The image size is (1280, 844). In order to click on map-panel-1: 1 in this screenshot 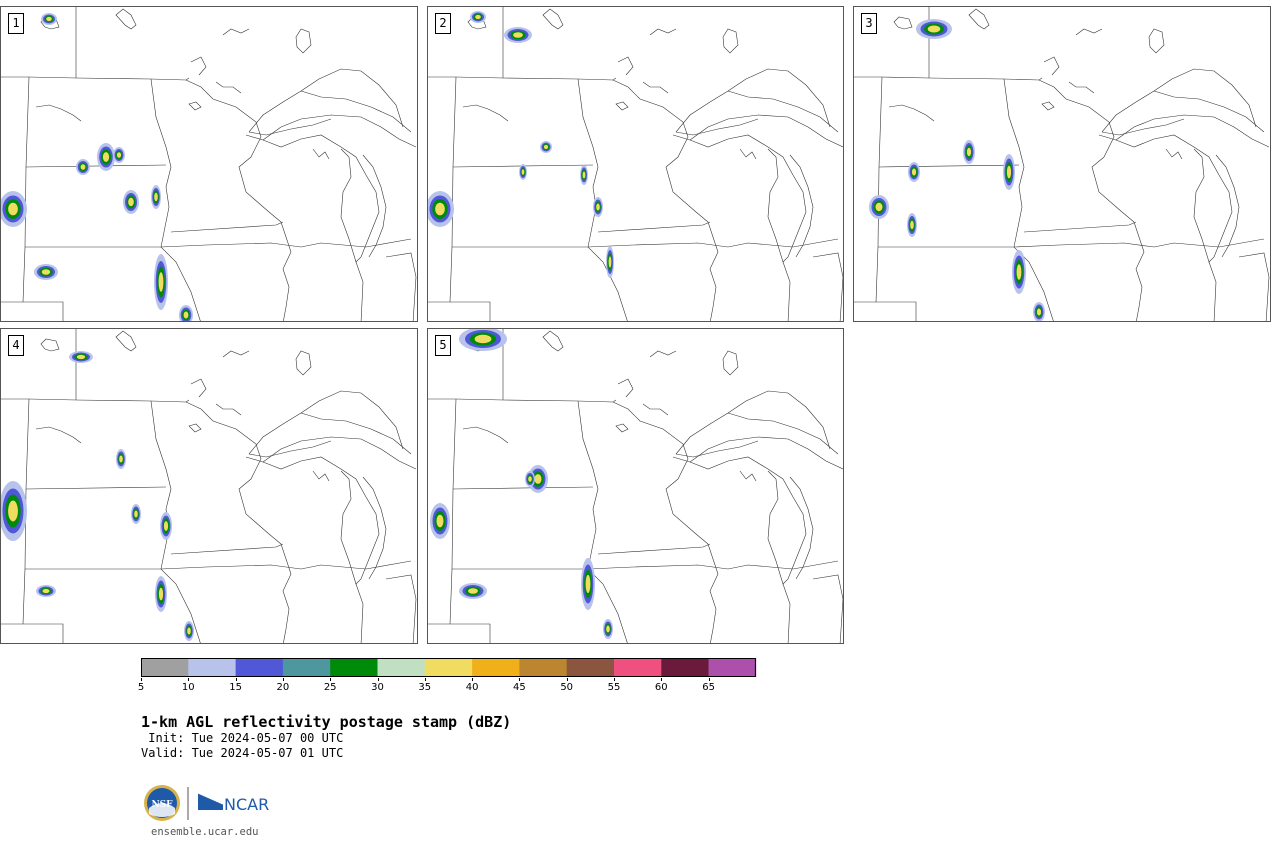, I will do `click(209, 164)`.